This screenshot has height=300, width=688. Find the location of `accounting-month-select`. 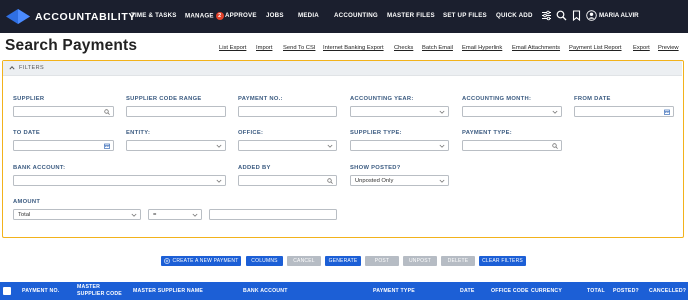

accounting-month-select is located at coordinates (512, 111).